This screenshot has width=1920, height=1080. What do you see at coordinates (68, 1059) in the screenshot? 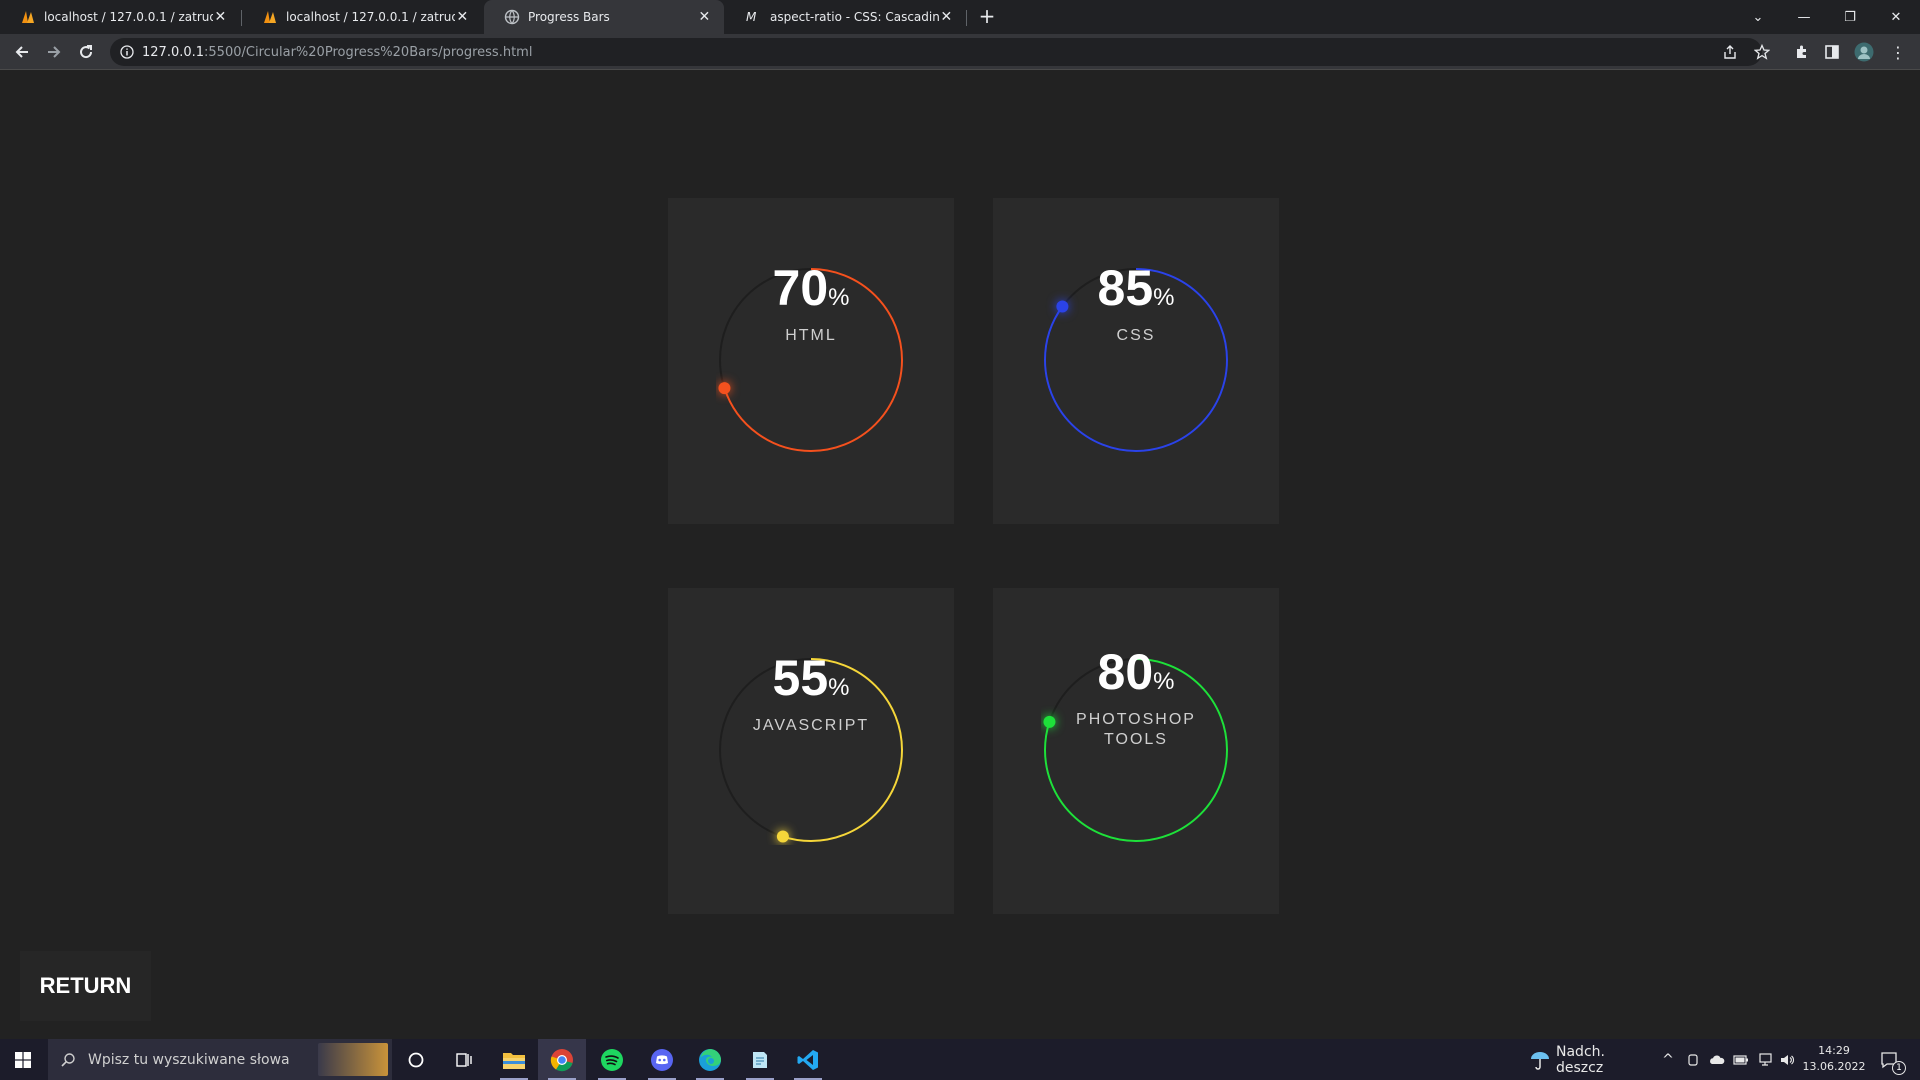
I see `search-icon` at bounding box center [68, 1059].